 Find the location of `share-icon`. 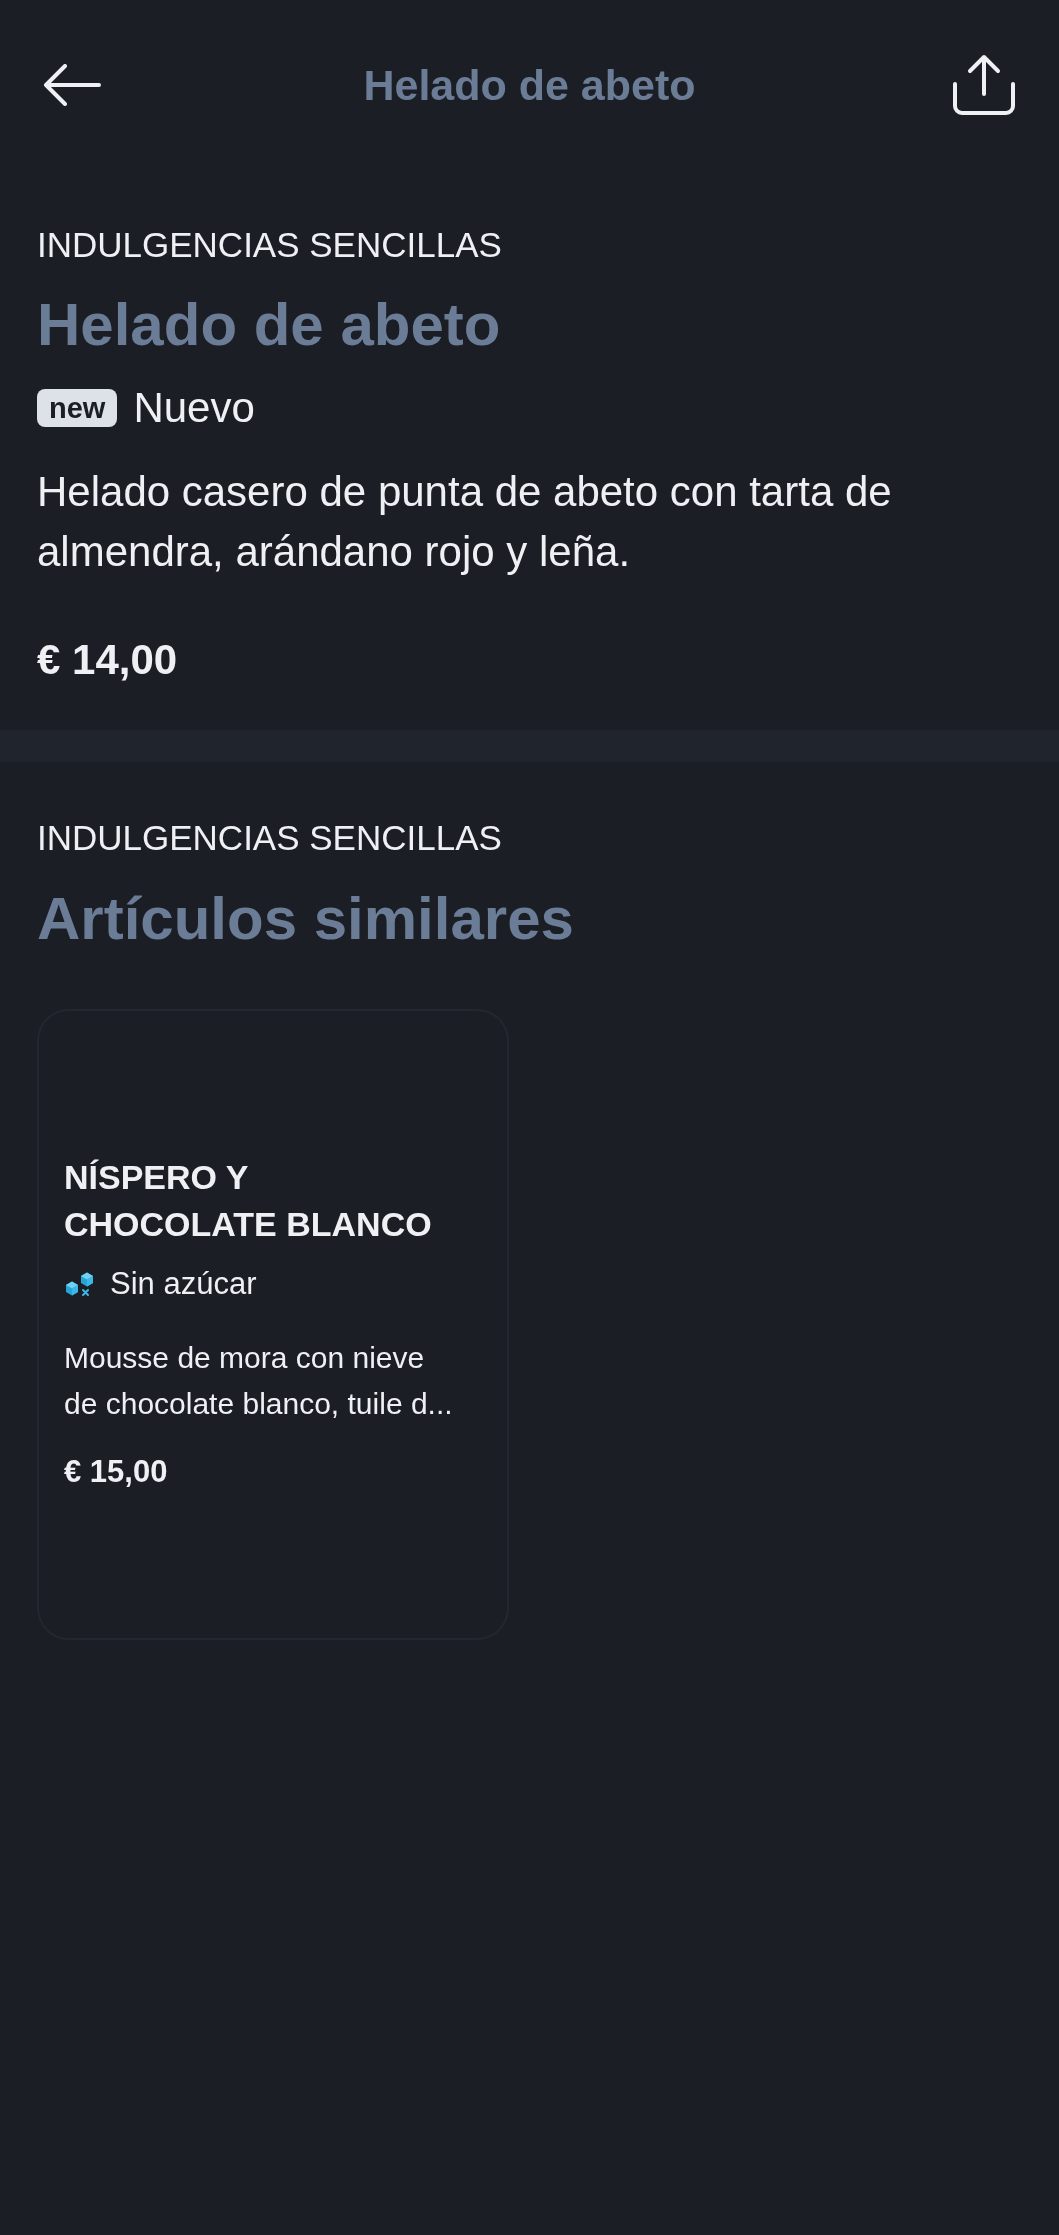

share-icon is located at coordinates (984, 85).